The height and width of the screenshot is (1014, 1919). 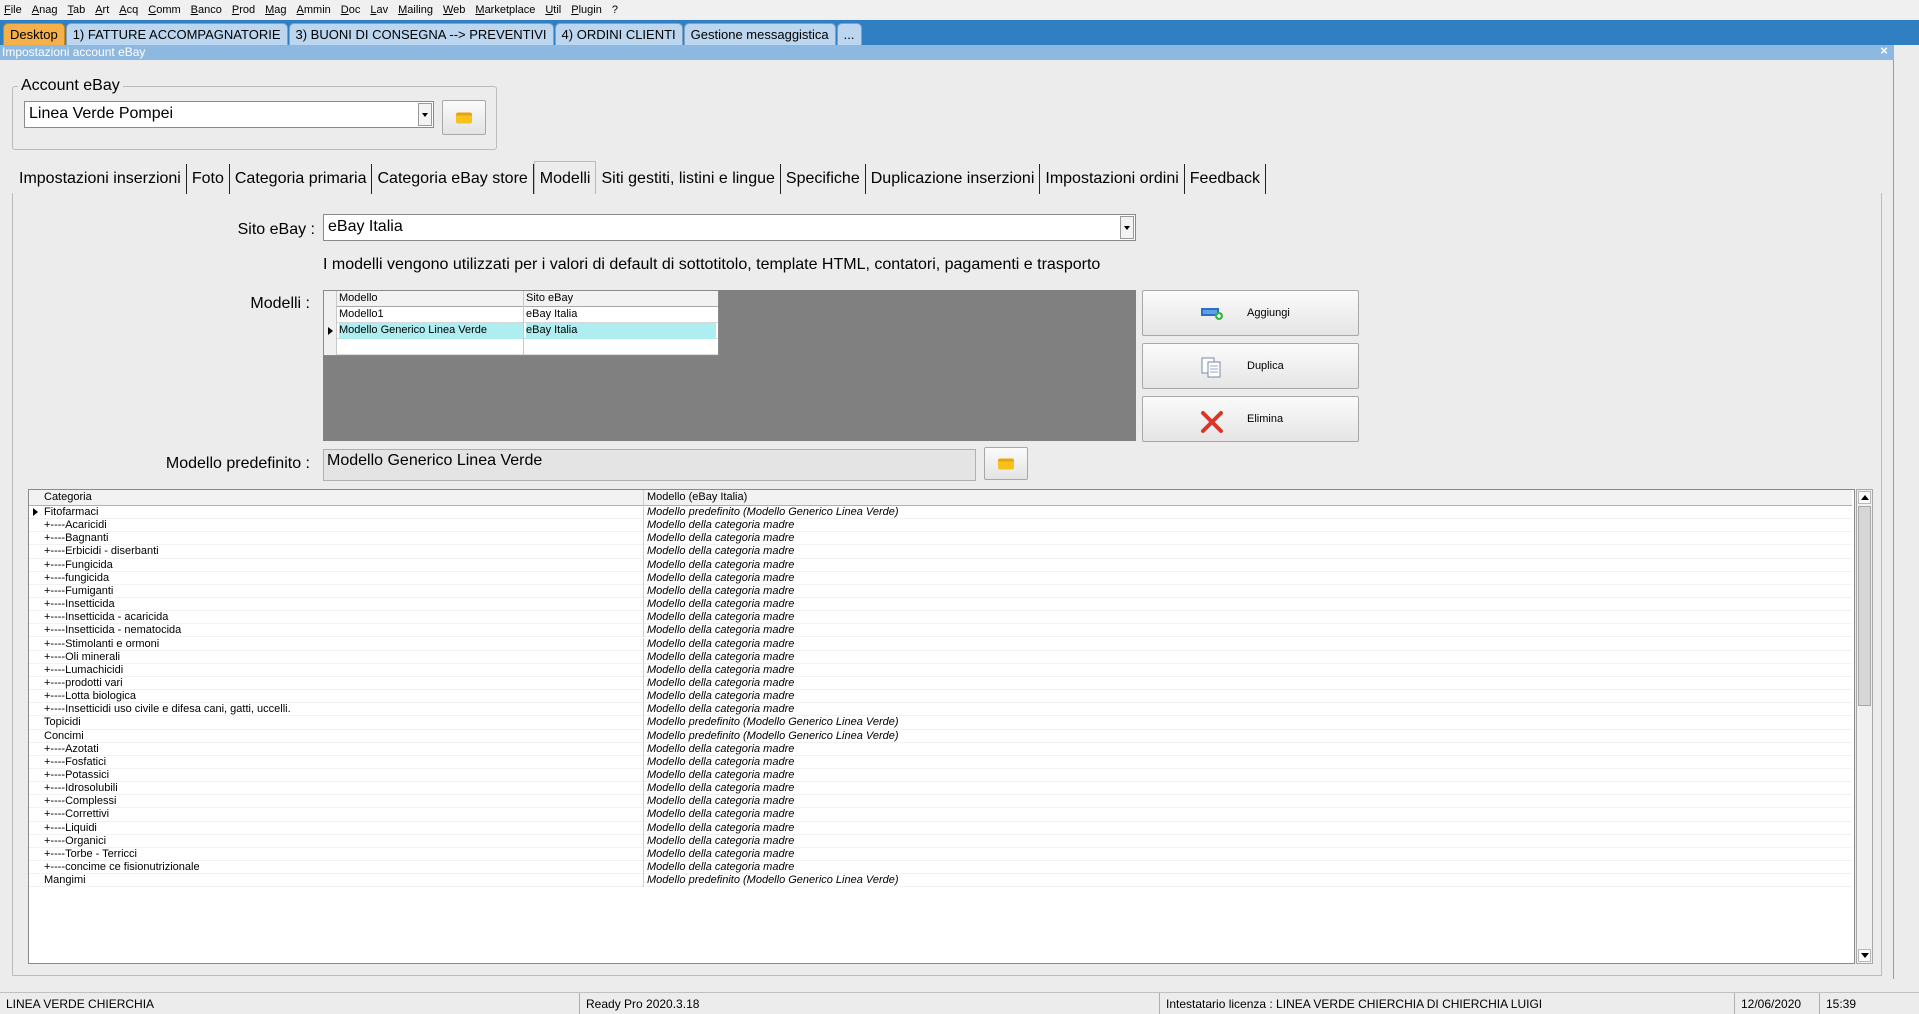 What do you see at coordinates (1884, 51) in the screenshot?
I see `close-icon: ×` at bounding box center [1884, 51].